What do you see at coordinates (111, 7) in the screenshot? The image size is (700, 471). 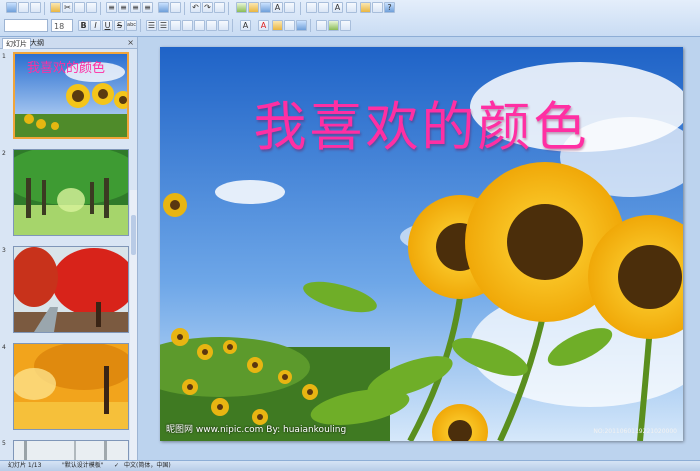 I see `align-left-icon: ≡` at bounding box center [111, 7].